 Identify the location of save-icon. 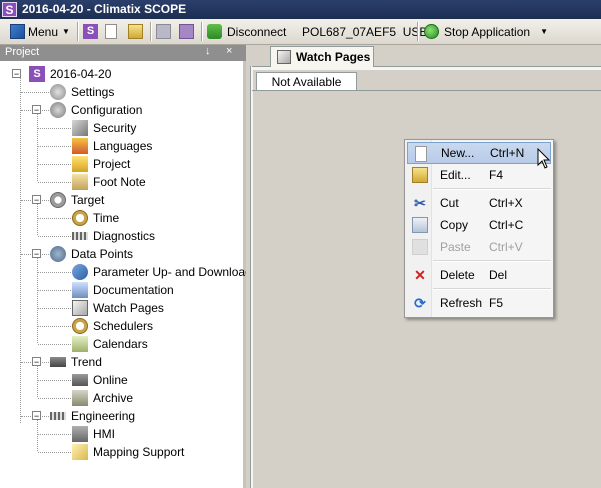
(163, 31).